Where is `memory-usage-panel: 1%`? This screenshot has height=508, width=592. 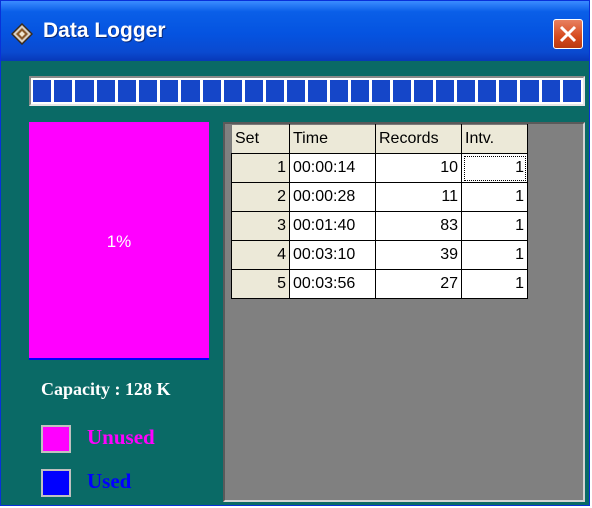 memory-usage-panel: 1% is located at coordinates (119, 241).